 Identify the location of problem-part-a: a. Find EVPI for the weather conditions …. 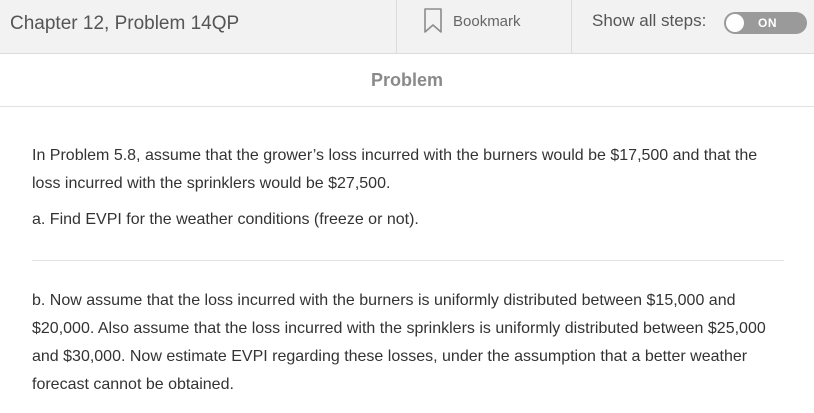
(225, 219).